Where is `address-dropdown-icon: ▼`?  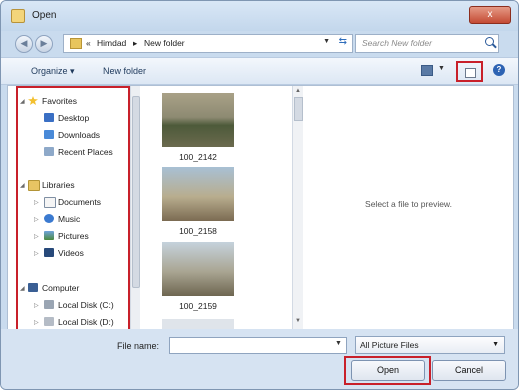 address-dropdown-icon: ▼ is located at coordinates (326, 41).